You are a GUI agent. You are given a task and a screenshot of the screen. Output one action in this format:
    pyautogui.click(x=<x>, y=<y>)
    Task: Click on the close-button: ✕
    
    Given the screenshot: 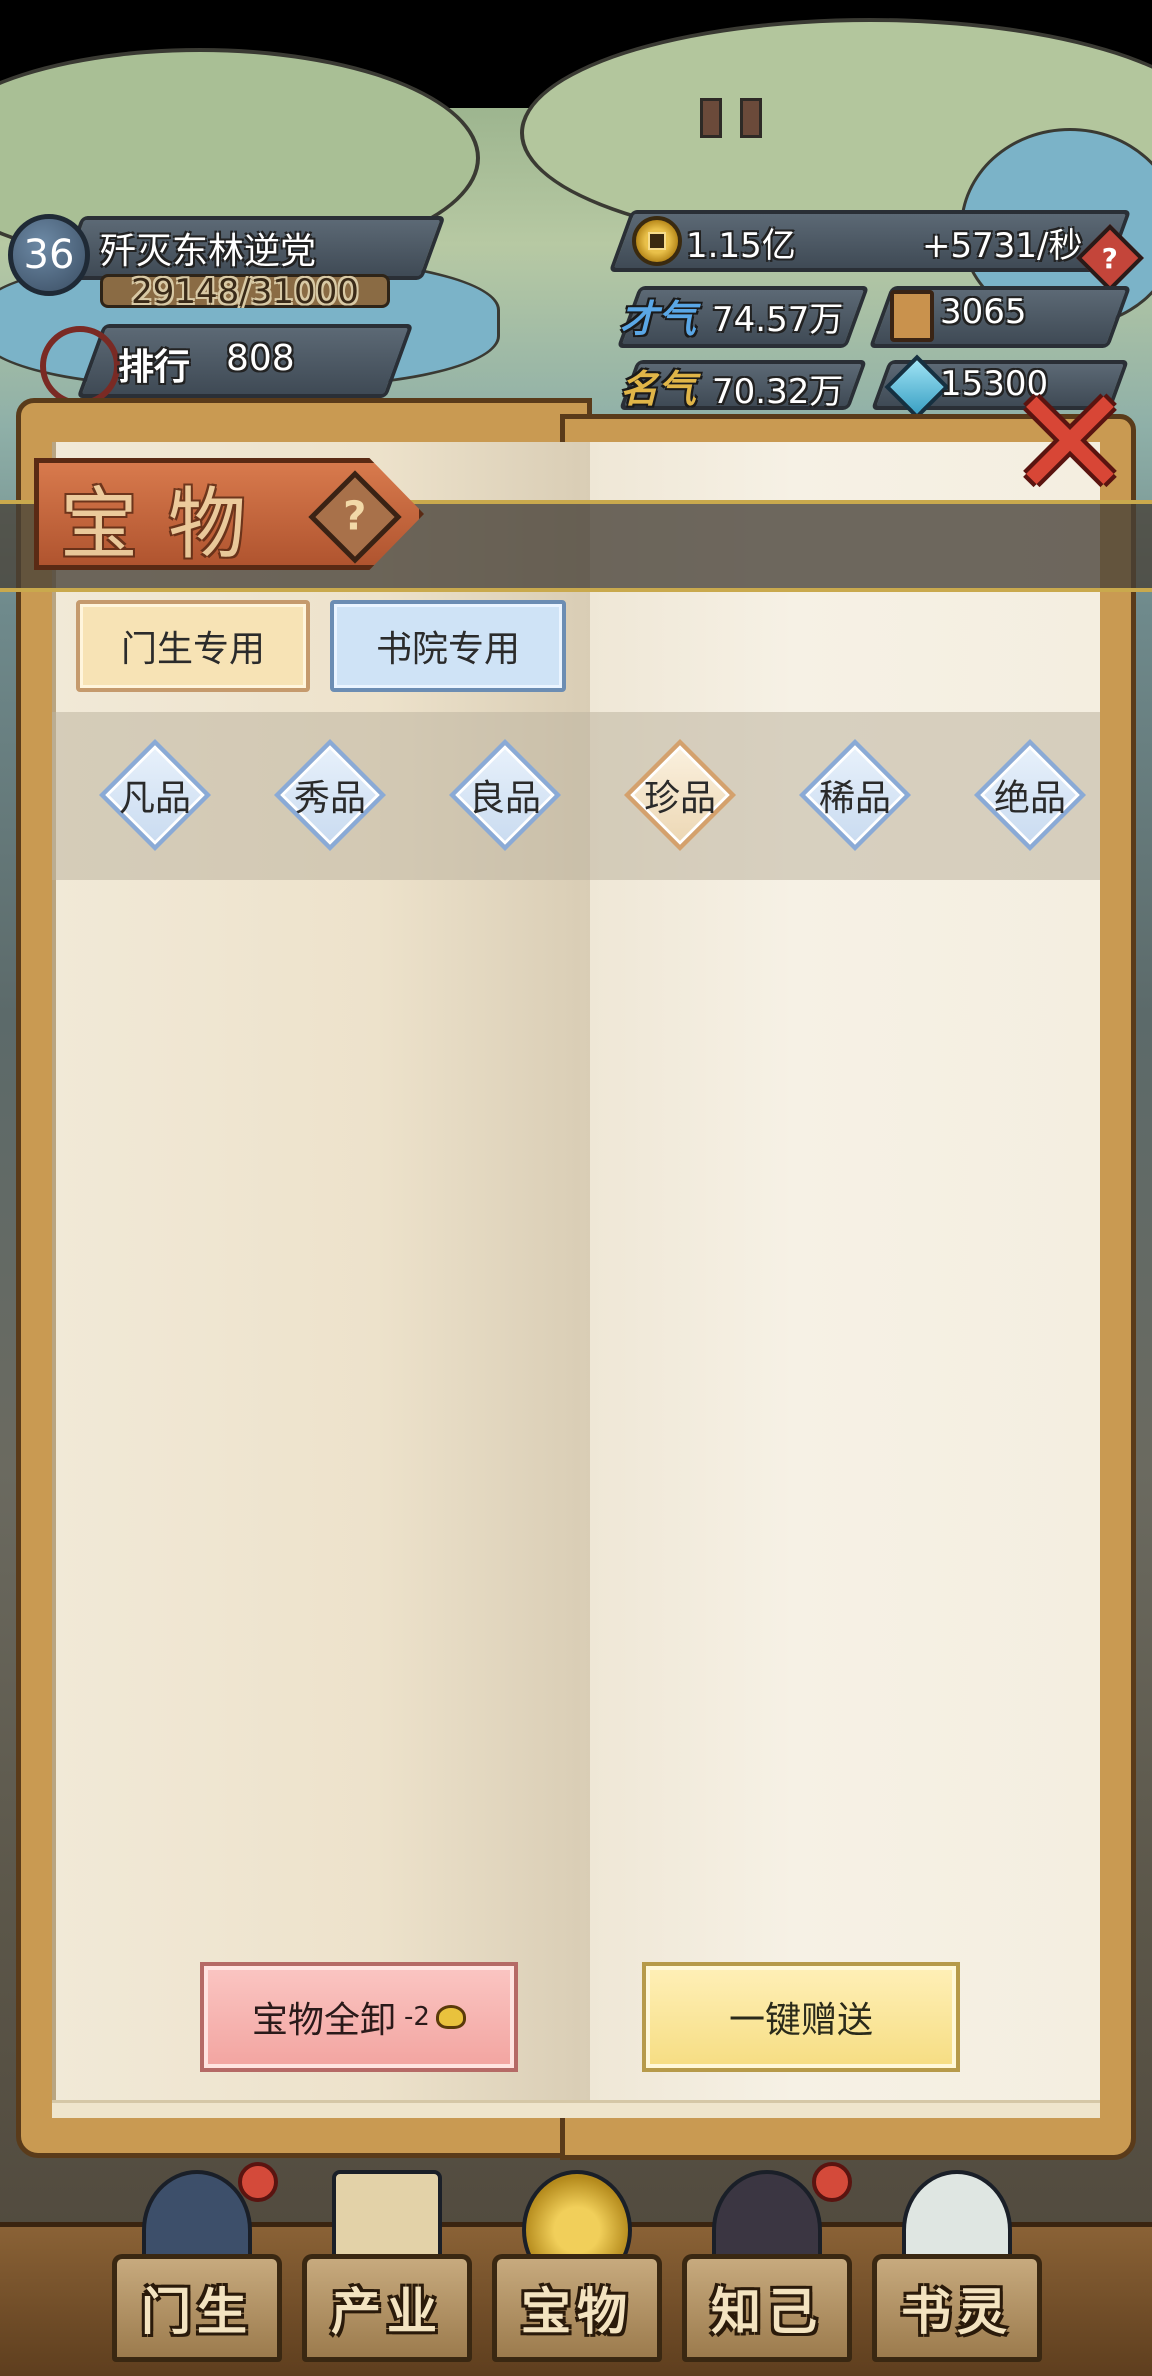 What is the action you would take?
    pyautogui.click(x=1070, y=444)
    